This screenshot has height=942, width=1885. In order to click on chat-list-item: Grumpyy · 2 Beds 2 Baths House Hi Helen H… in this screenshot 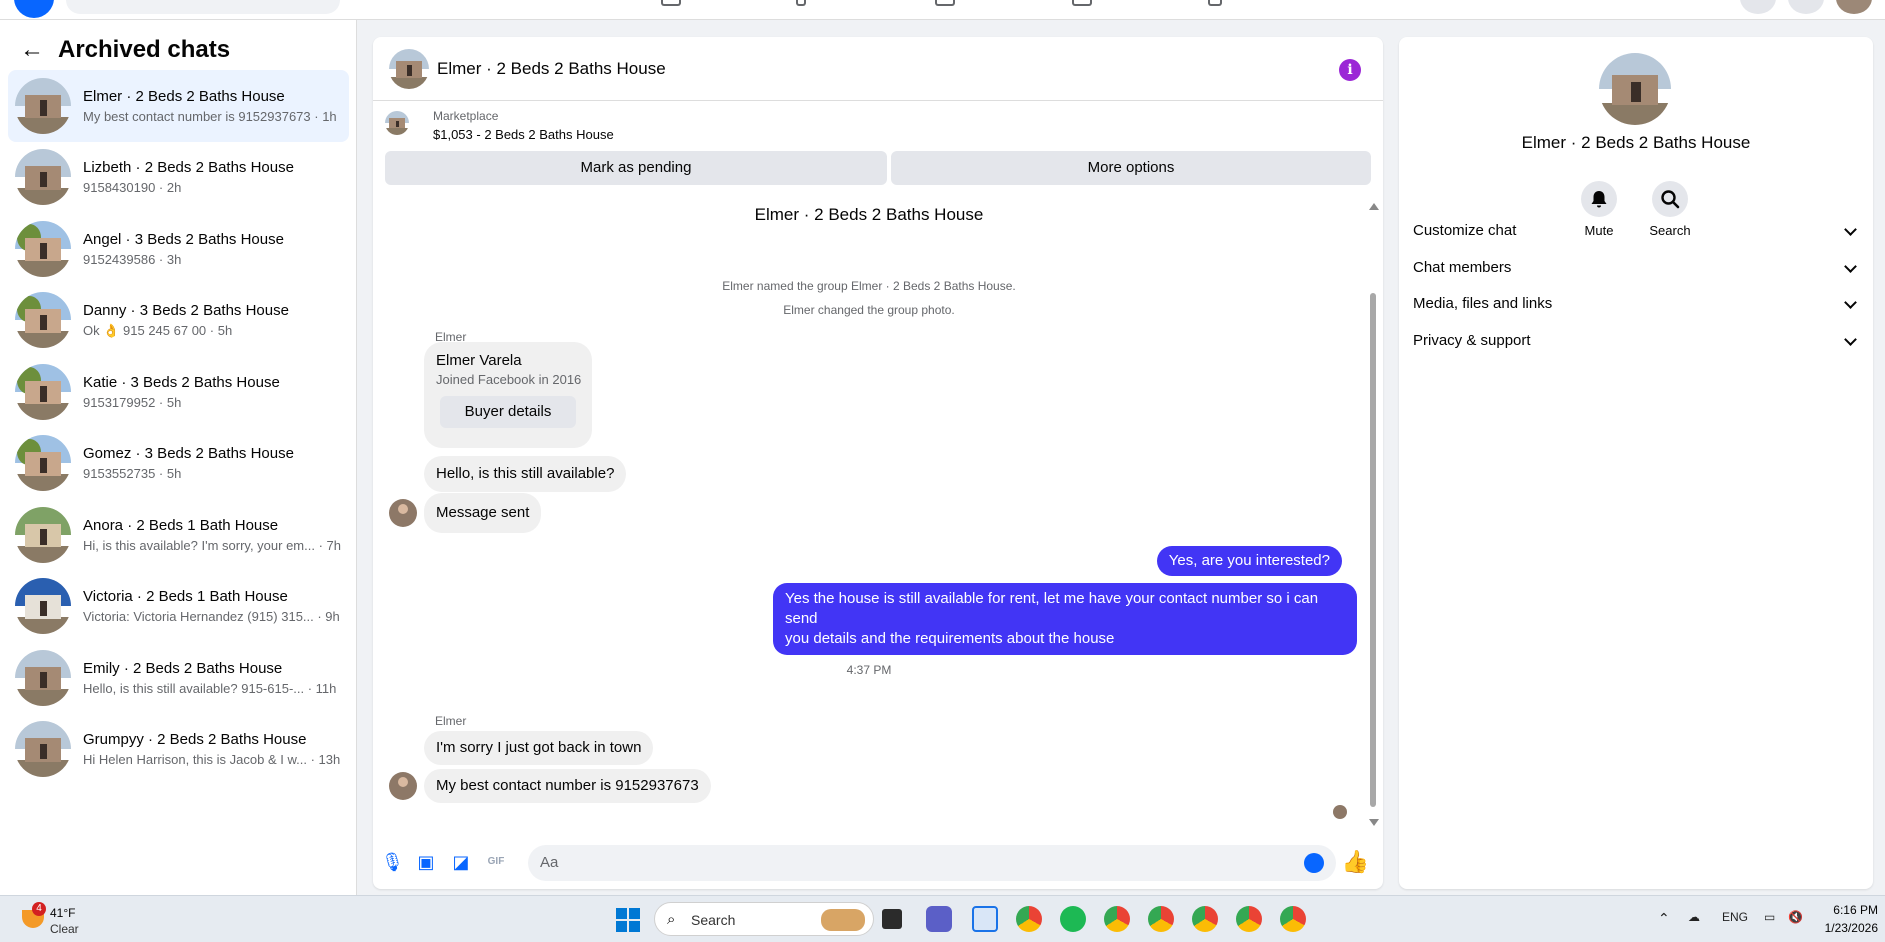, I will do `click(178, 750)`.